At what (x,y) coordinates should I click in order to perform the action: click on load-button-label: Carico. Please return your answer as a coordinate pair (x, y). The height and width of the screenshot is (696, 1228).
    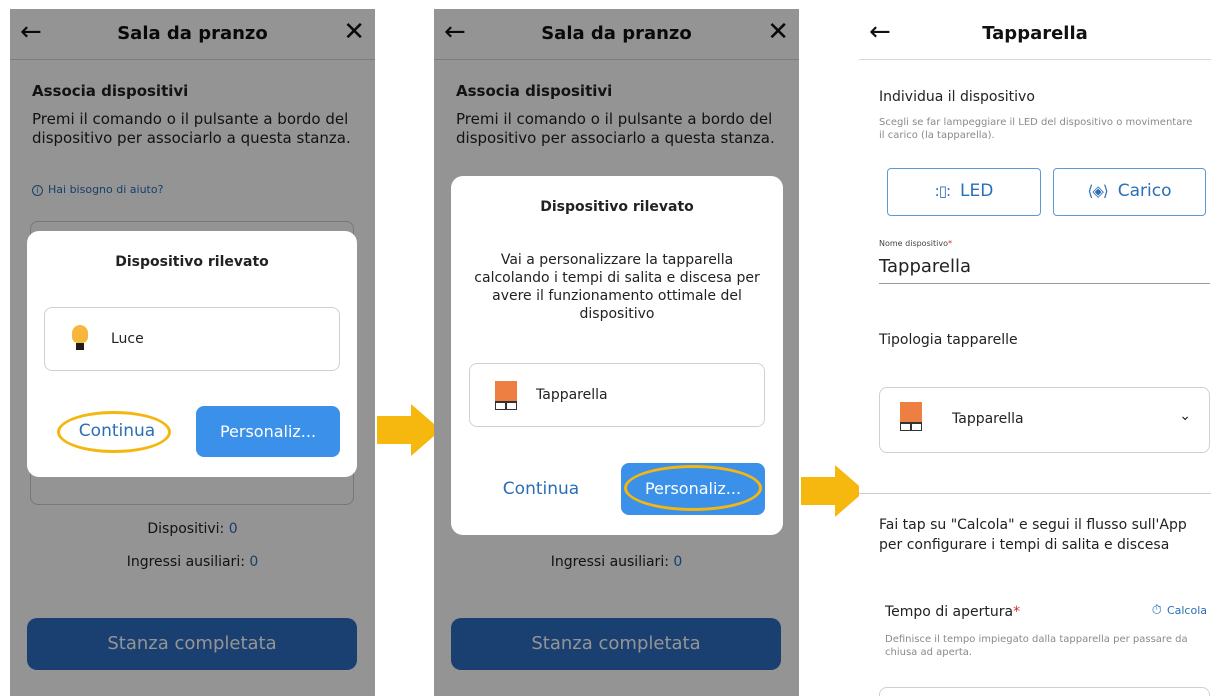
    Looking at the image, I should click on (1144, 191).